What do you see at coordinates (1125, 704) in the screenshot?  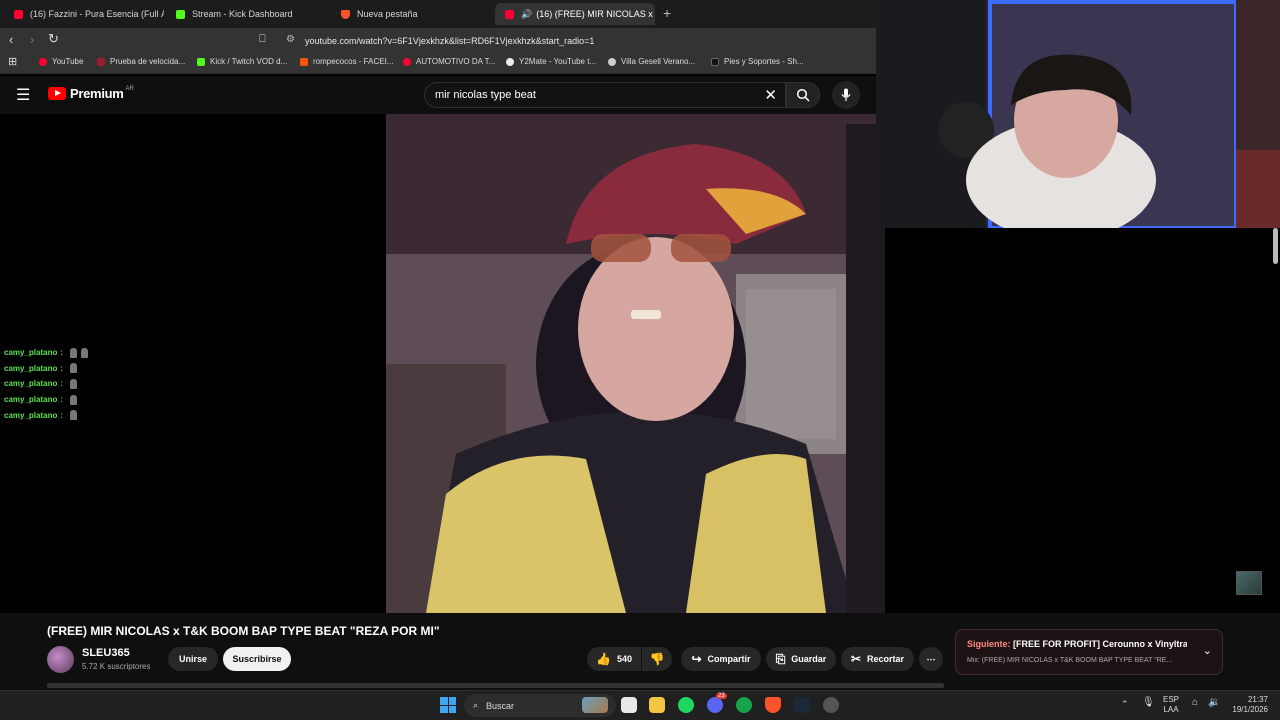 I see `show-hidden-icons-chevron: ⌃` at bounding box center [1125, 704].